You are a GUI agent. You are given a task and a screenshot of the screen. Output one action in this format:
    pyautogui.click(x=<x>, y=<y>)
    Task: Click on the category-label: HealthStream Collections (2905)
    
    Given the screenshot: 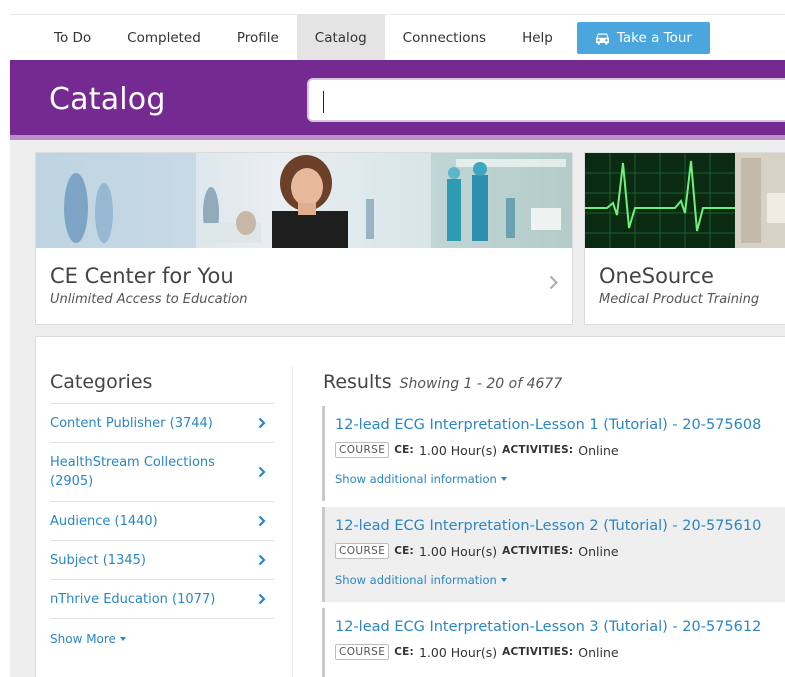 What is the action you would take?
    pyautogui.click(x=132, y=472)
    